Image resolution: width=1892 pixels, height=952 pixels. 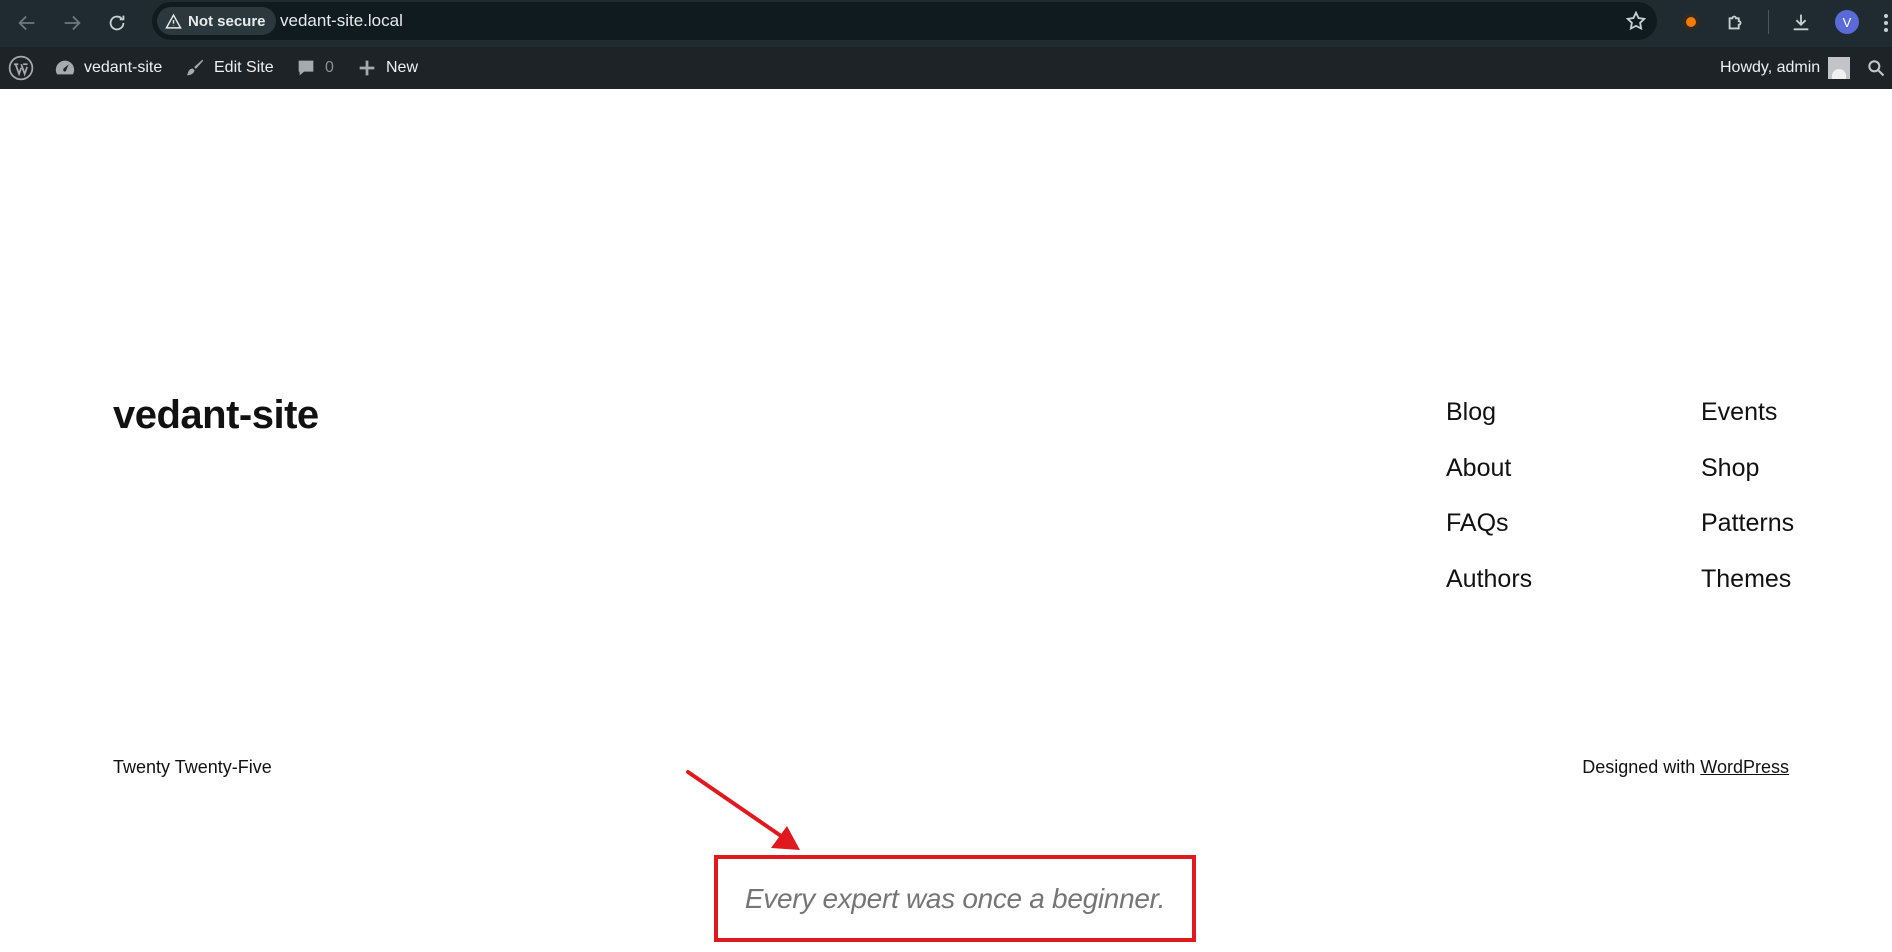 I want to click on downloads-button, so click(x=1801, y=22).